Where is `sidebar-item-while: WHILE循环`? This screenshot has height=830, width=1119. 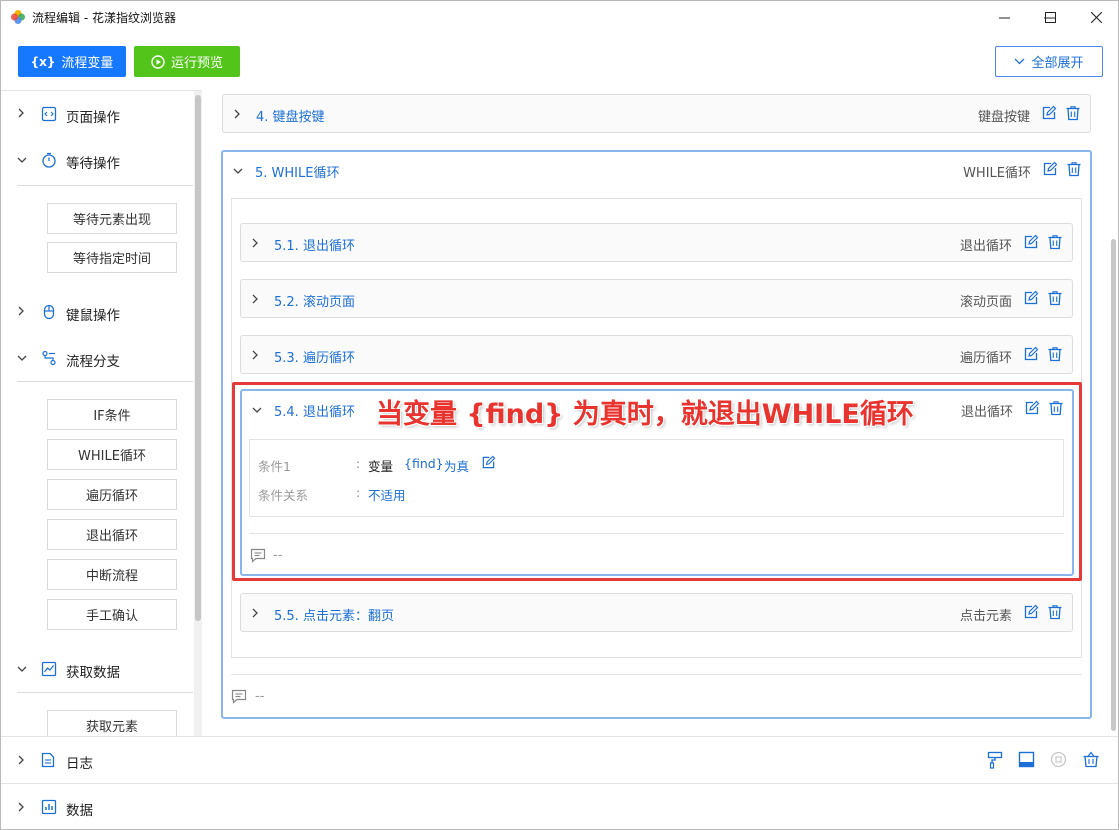 sidebar-item-while: WHILE循环 is located at coordinates (112, 454).